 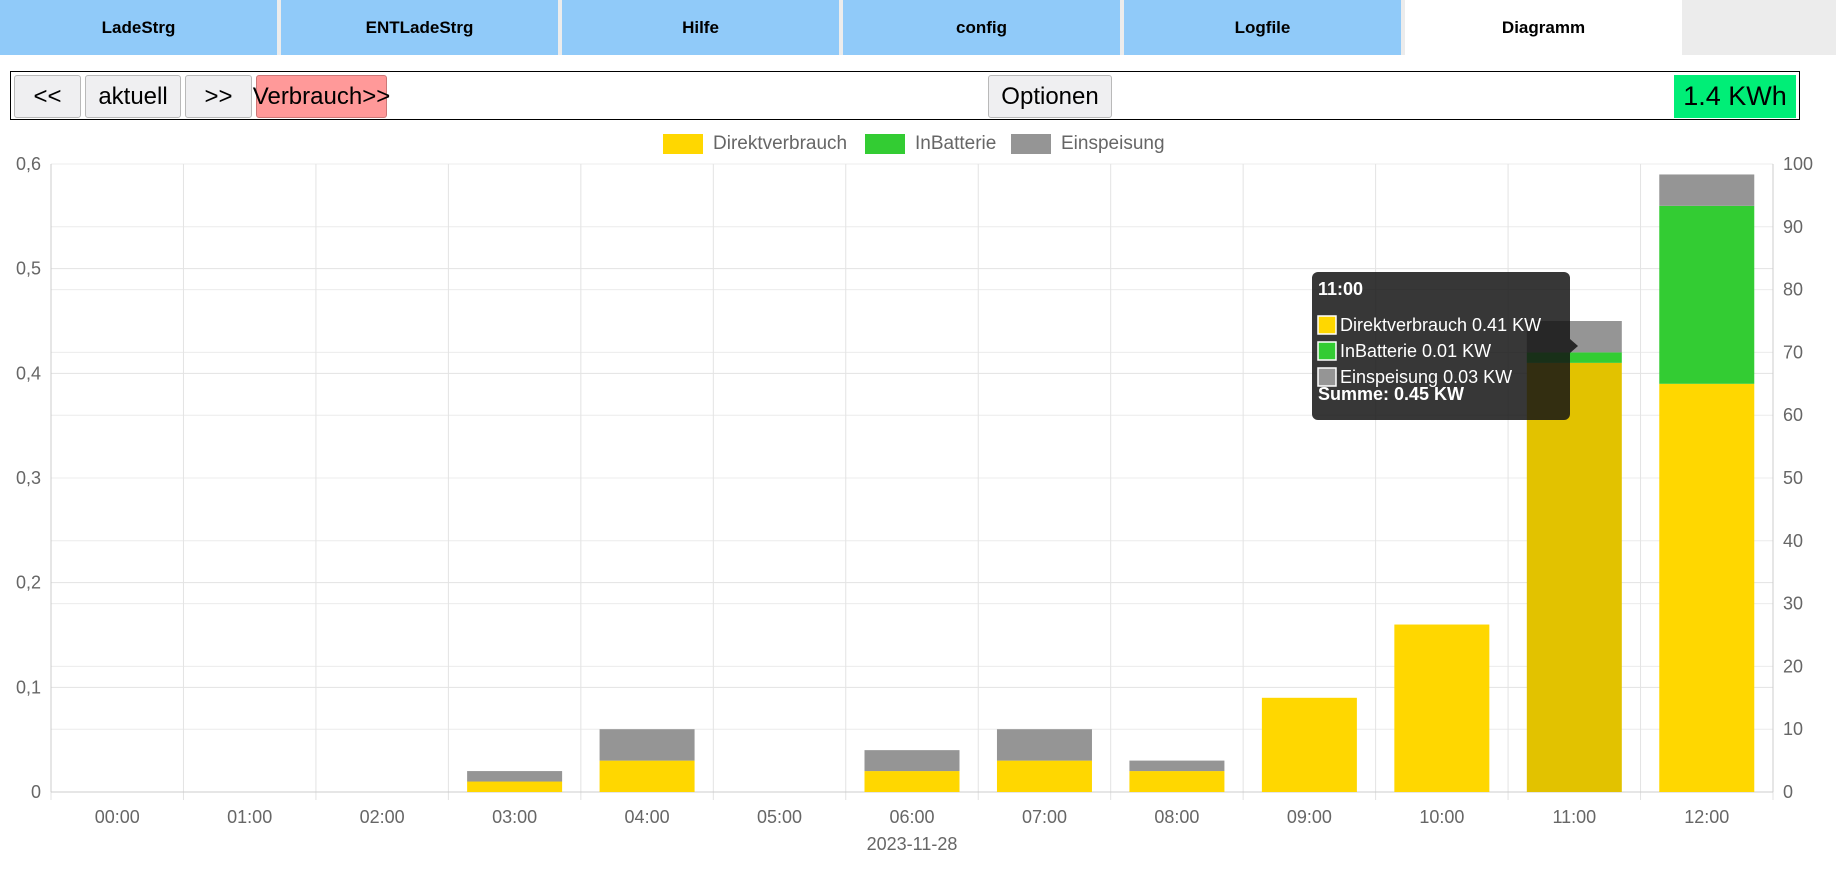 What do you see at coordinates (1793, 666) in the screenshot?
I see `y2-tick-label: 20` at bounding box center [1793, 666].